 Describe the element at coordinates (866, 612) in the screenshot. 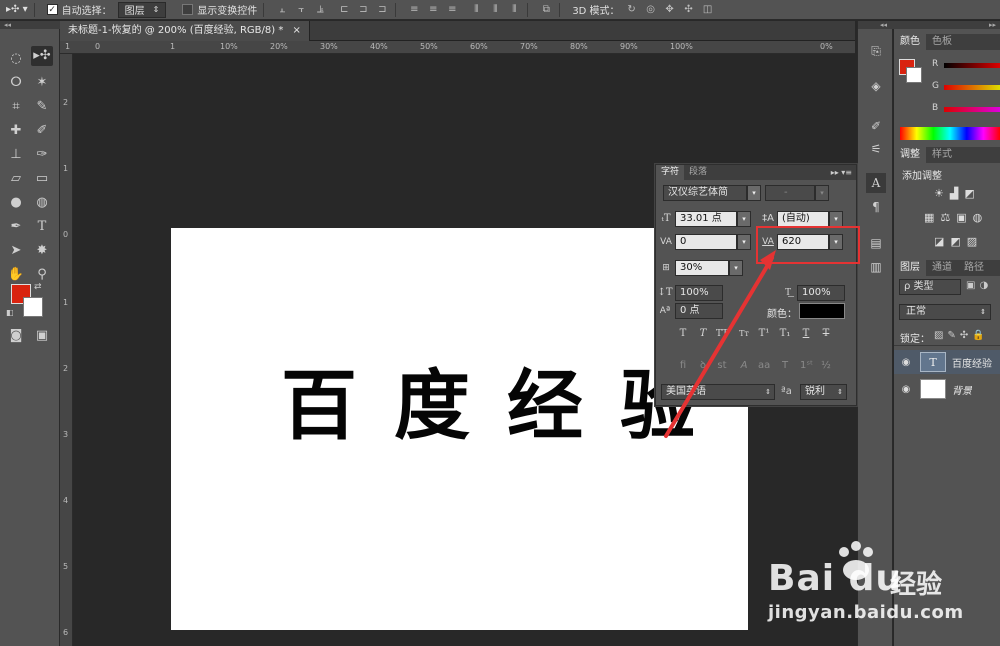

I see `watermark-url: jingyan.baidu.com` at that location.